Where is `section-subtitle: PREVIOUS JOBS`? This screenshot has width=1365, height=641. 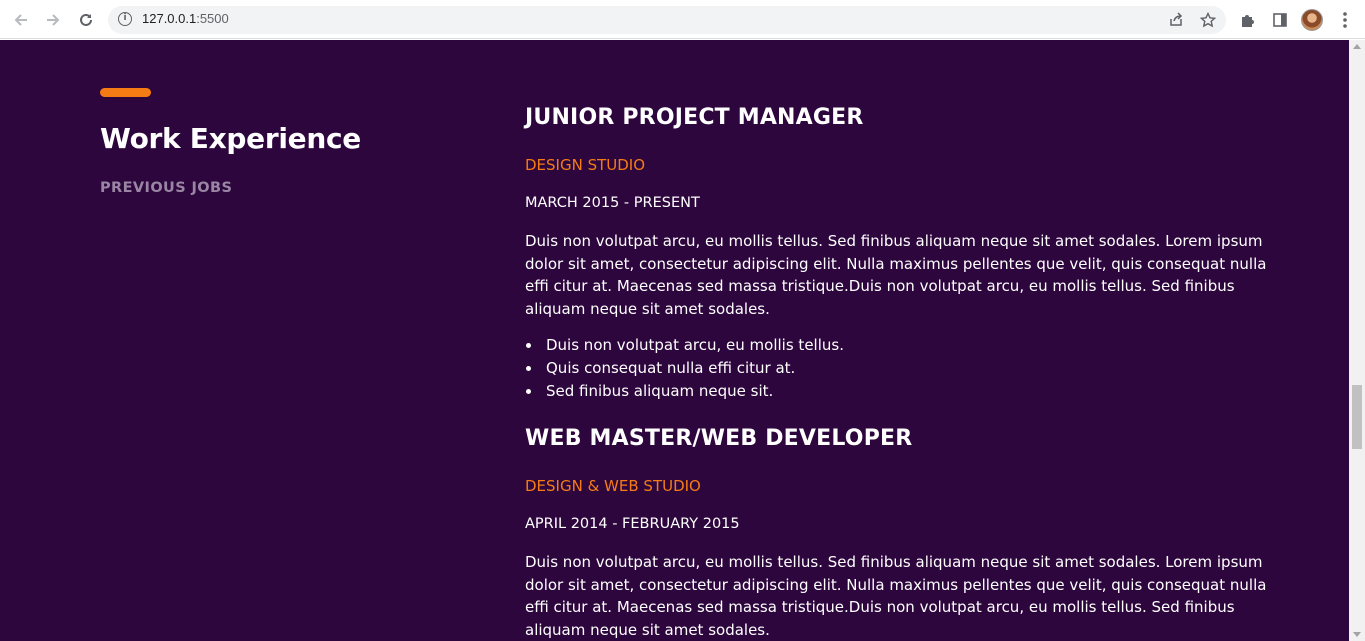 section-subtitle: PREVIOUS JOBS is located at coordinates (166, 188).